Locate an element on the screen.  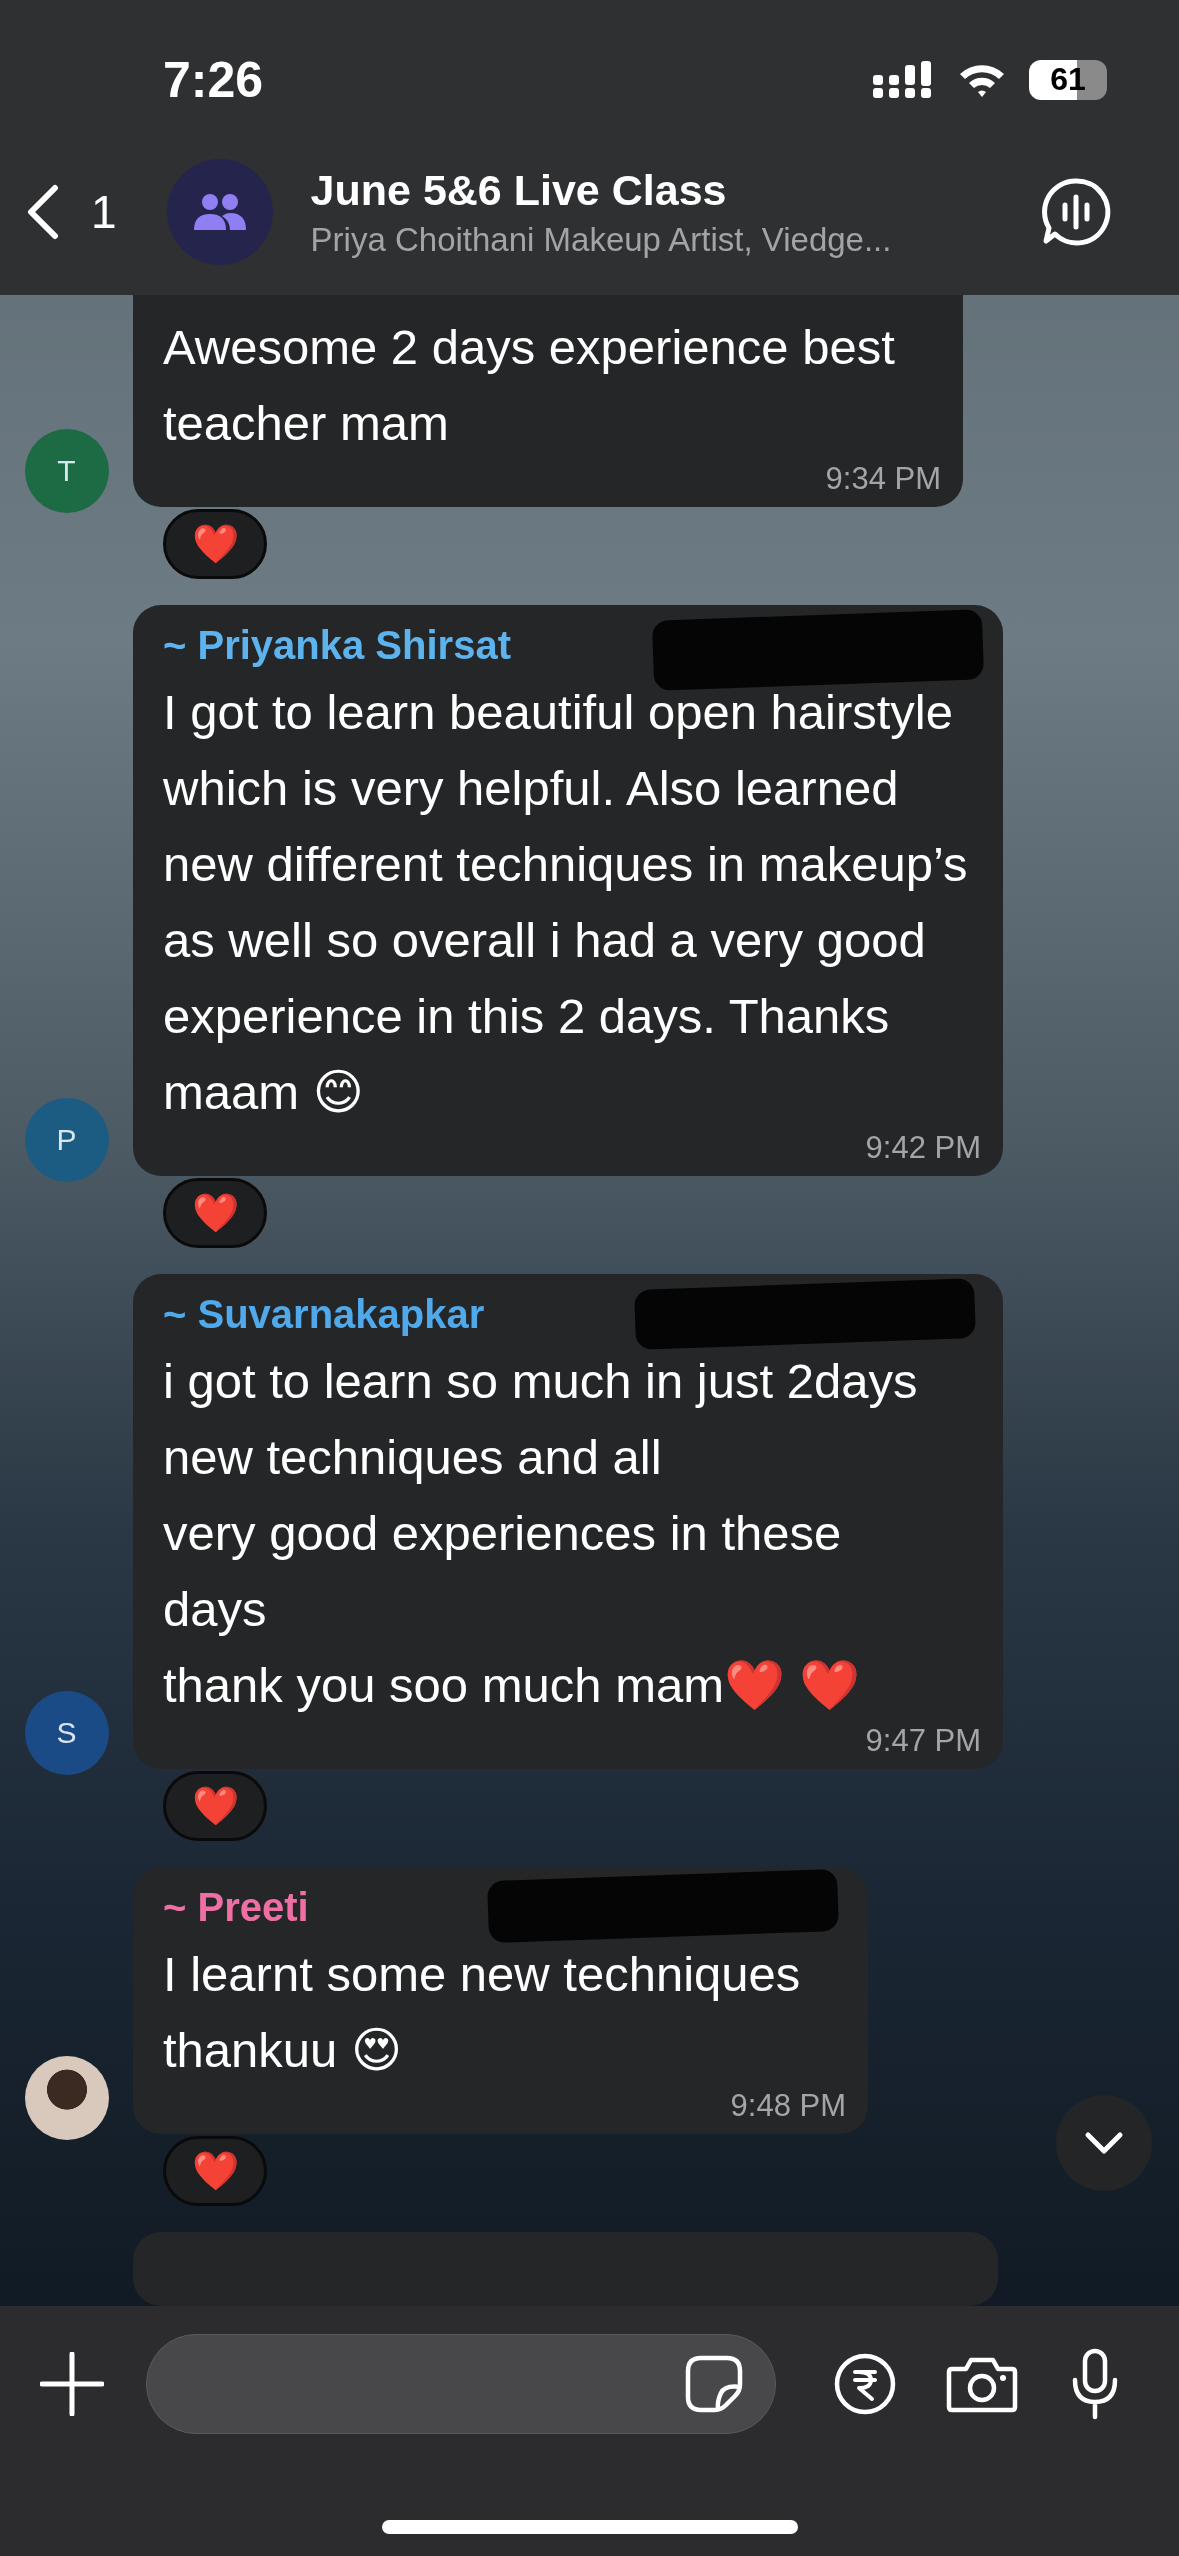
sender-name: ~ Preeti is located at coordinates (236, 1907).